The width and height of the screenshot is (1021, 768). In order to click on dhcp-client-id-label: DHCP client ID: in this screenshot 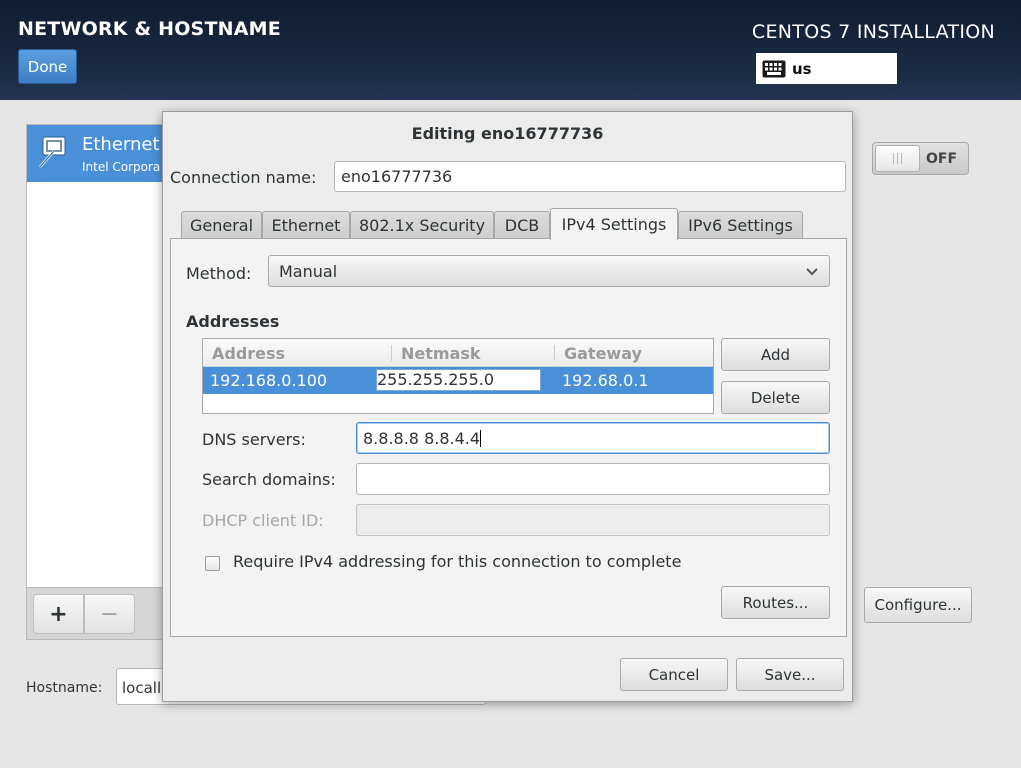, I will do `click(263, 520)`.